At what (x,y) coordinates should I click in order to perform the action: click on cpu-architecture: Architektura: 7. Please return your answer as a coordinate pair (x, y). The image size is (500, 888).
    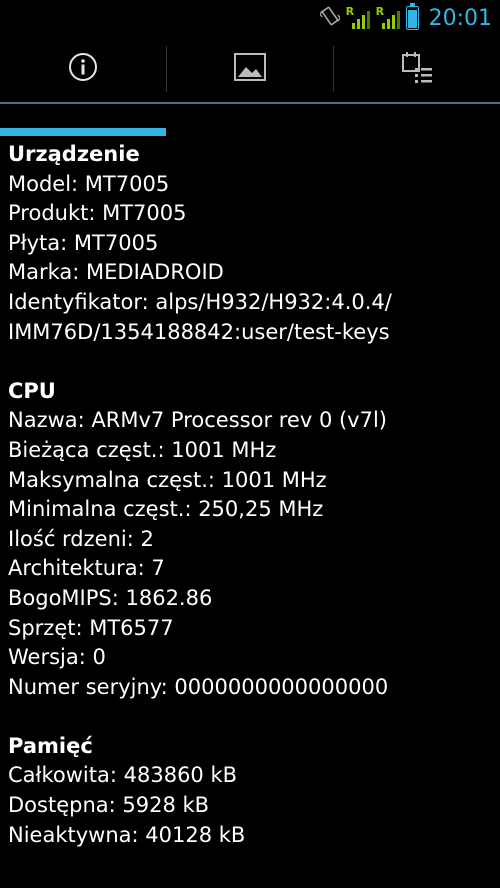
    Looking at the image, I should click on (86, 568).